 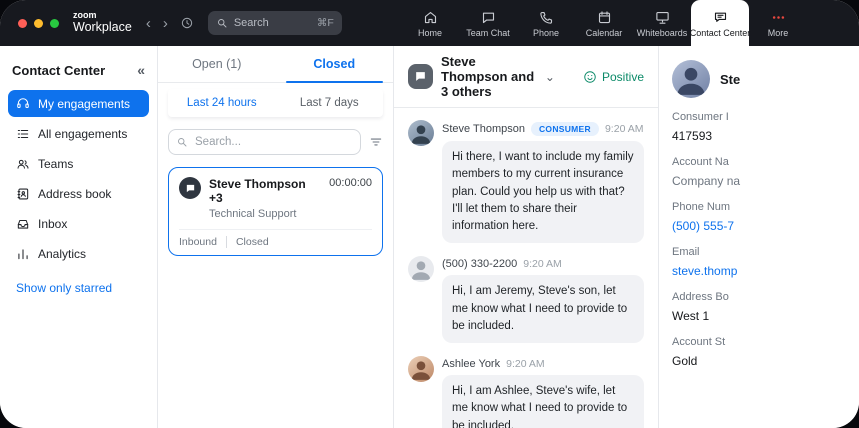 I want to click on sidebar-item-teams: Teams, so click(x=78, y=163).